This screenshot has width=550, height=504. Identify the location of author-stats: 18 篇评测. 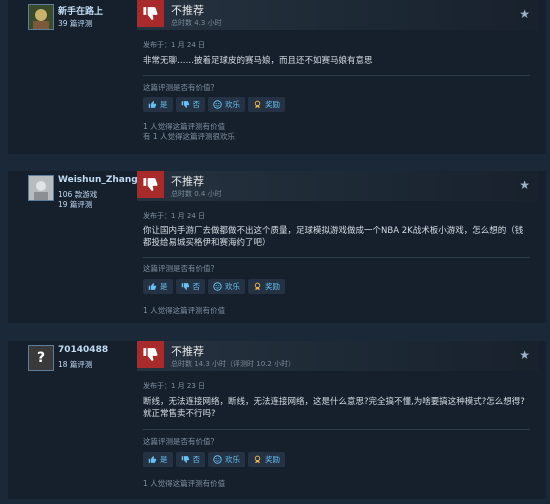
(75, 365).